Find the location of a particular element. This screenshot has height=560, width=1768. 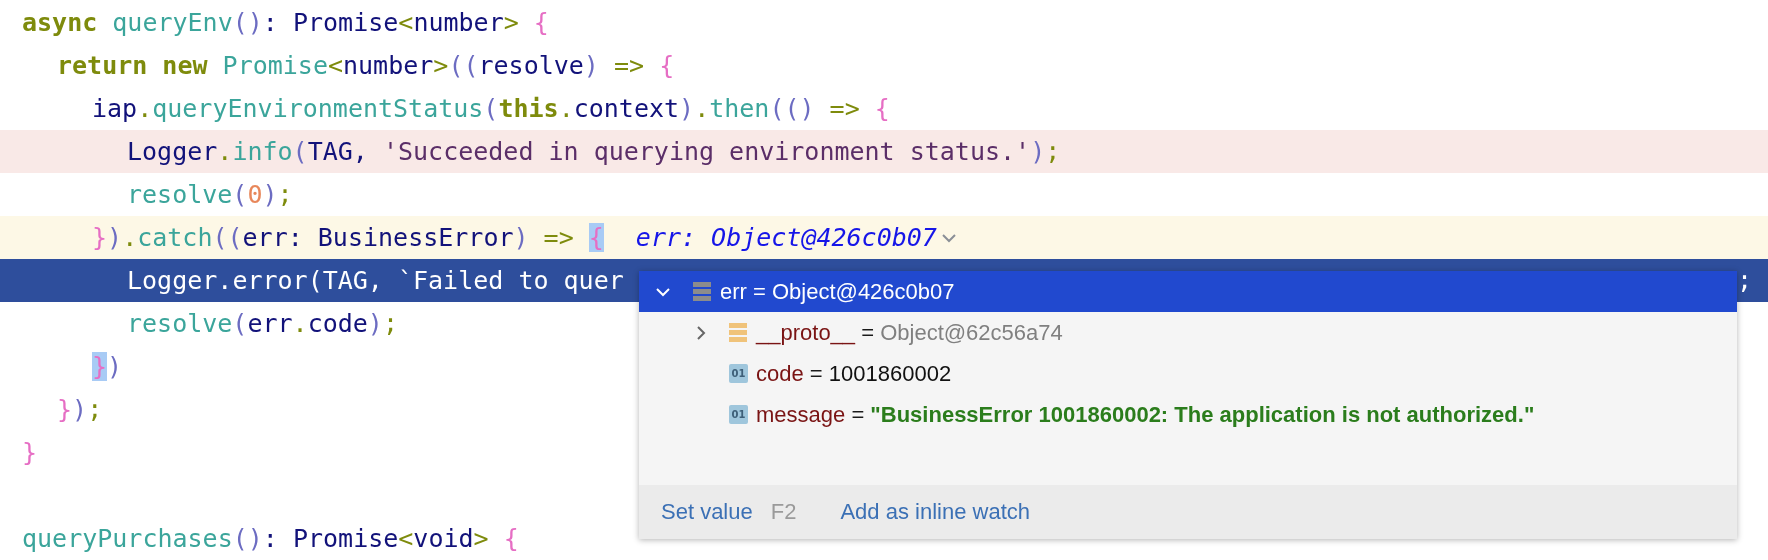

code-line: Logger.error(TAG, `Failed to quer is located at coordinates (375, 280).